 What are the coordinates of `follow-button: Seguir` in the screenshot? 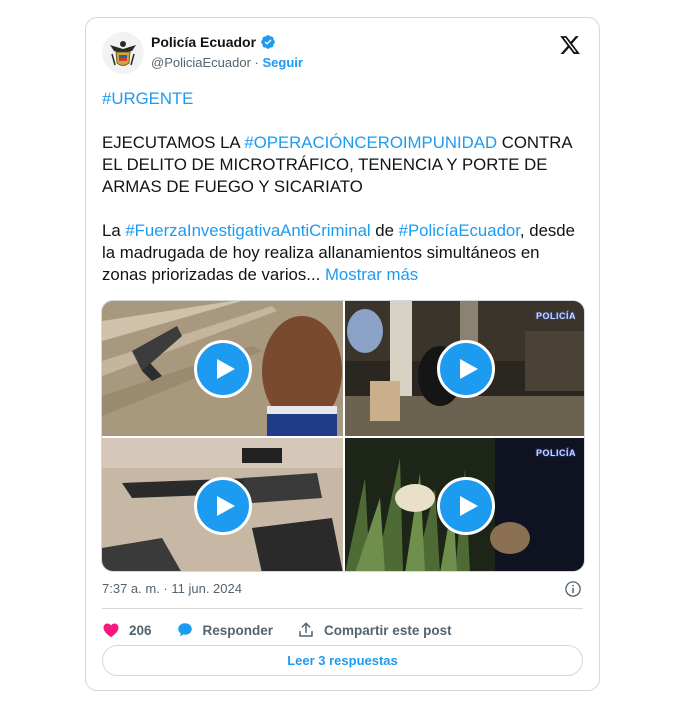 It's located at (283, 62).